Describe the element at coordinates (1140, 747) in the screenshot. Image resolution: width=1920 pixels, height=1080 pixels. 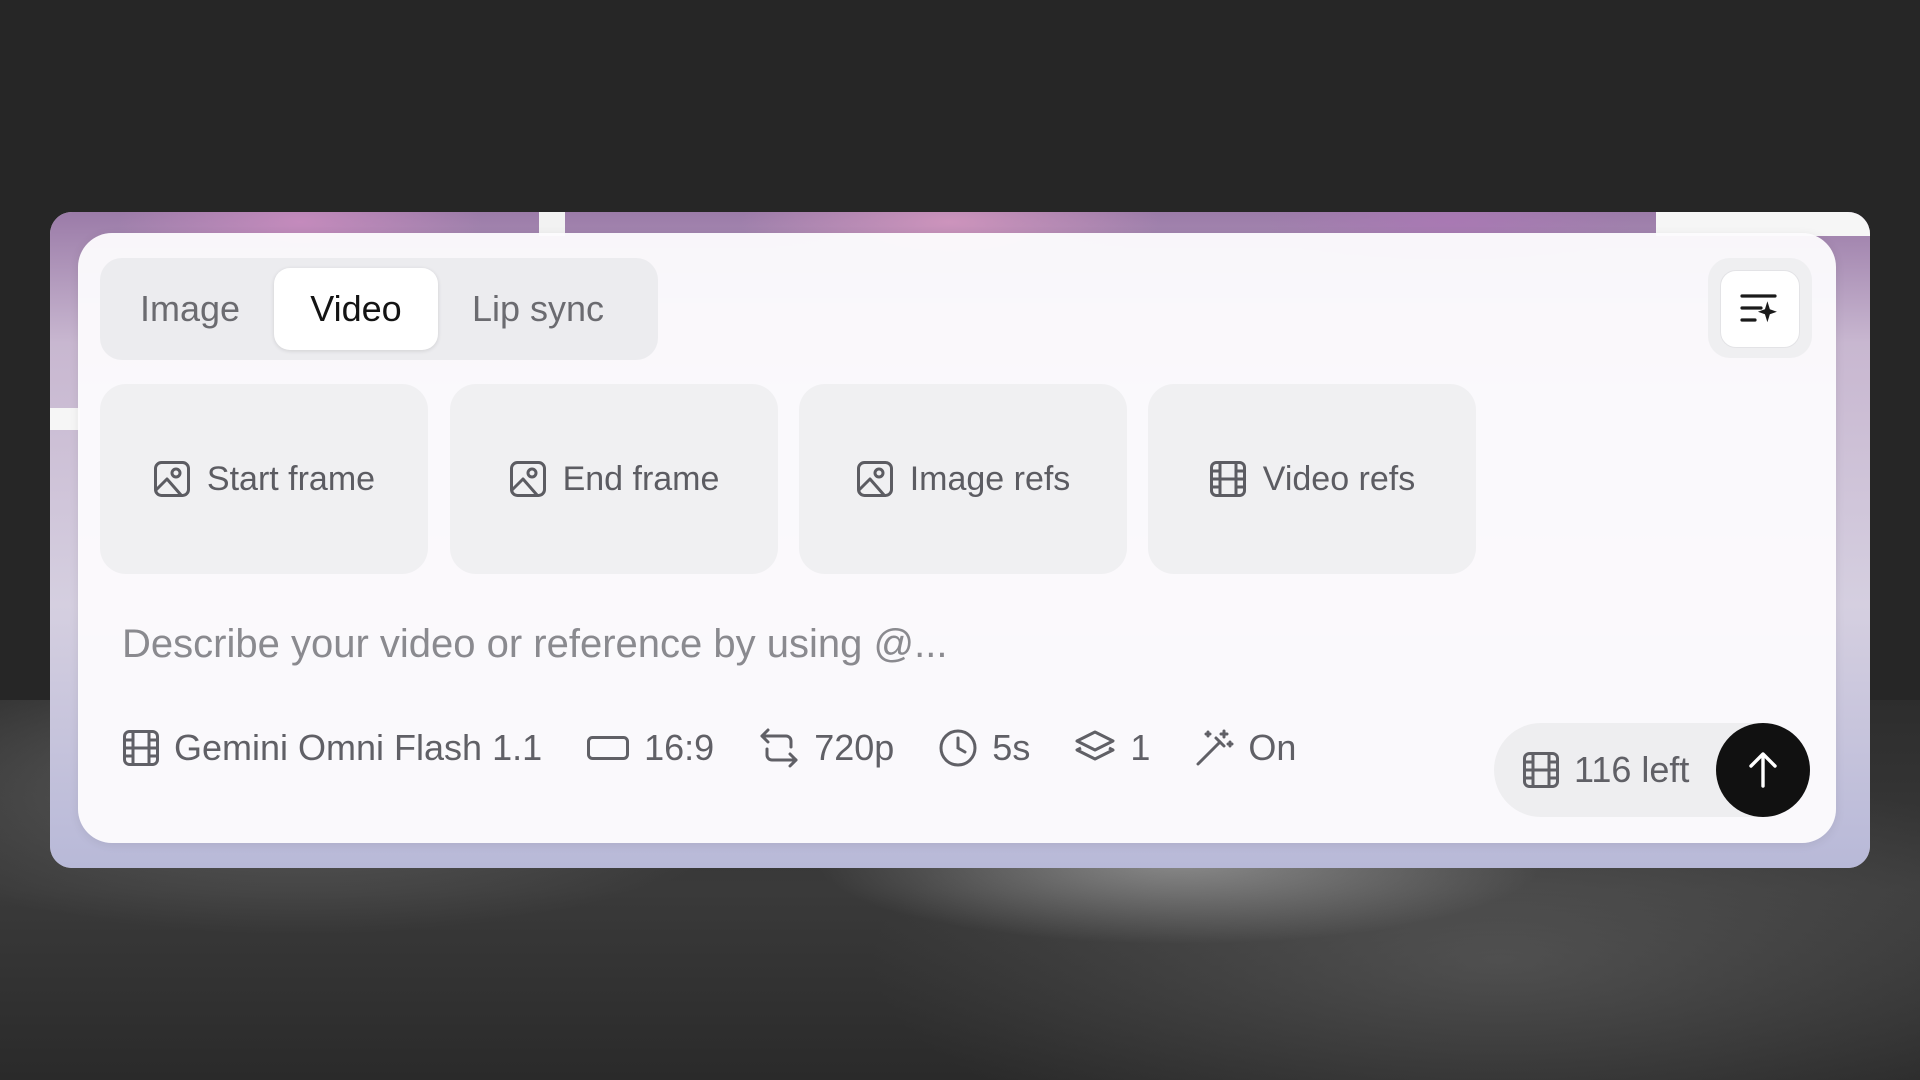
I see `count-label: 1` at that location.